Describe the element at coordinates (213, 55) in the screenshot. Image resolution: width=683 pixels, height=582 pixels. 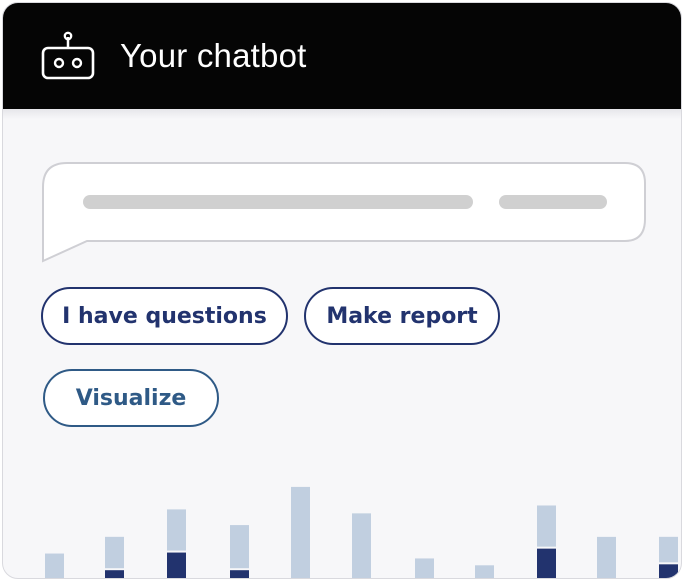
I see `chatbot-title: Your chatbot` at that location.